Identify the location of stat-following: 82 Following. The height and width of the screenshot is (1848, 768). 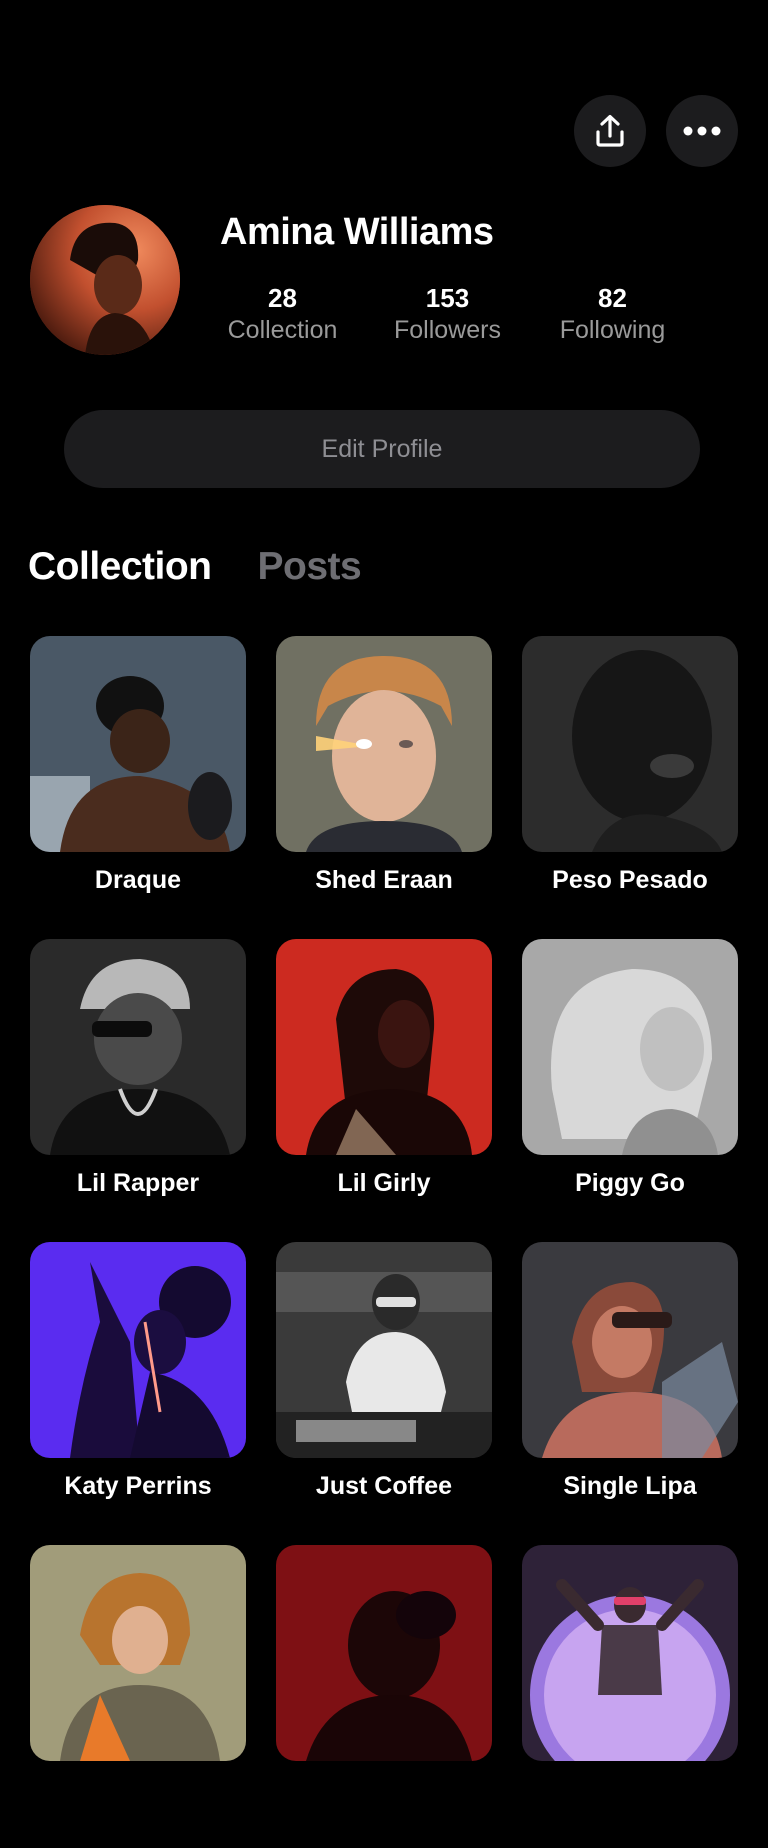
(612, 315).